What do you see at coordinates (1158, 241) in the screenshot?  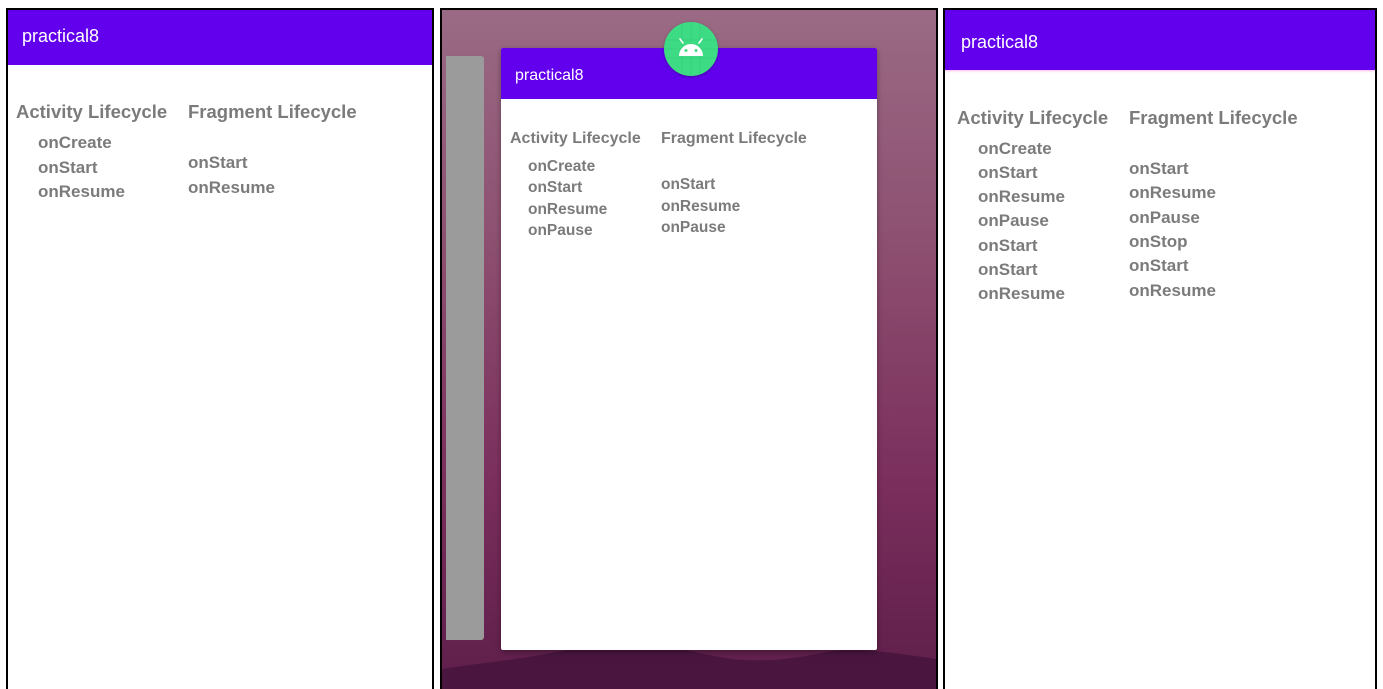 I see `fragment-log-item: onStop` at bounding box center [1158, 241].